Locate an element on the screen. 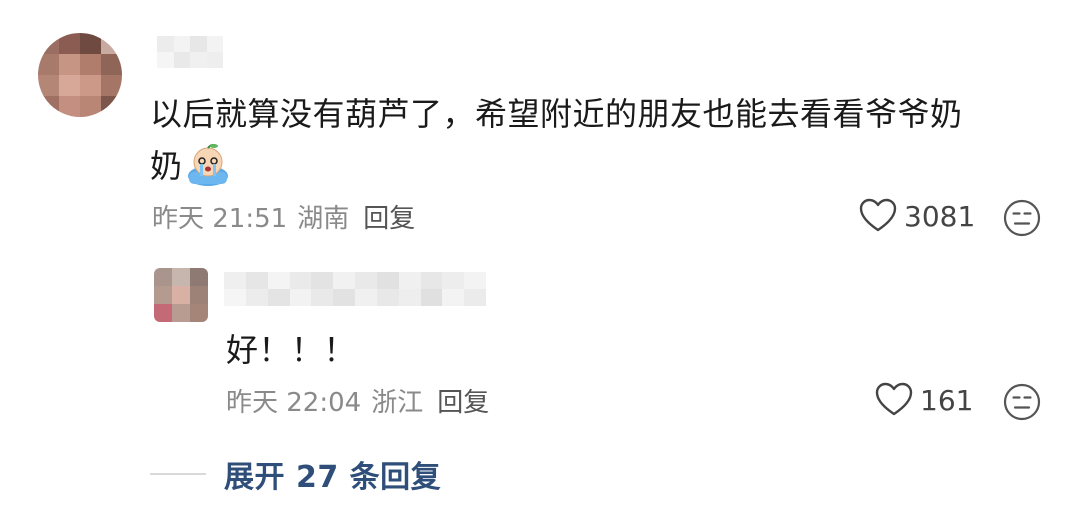 The height and width of the screenshot is (529, 1080). comment-time: 昨天 21:51 is located at coordinates (220, 219).